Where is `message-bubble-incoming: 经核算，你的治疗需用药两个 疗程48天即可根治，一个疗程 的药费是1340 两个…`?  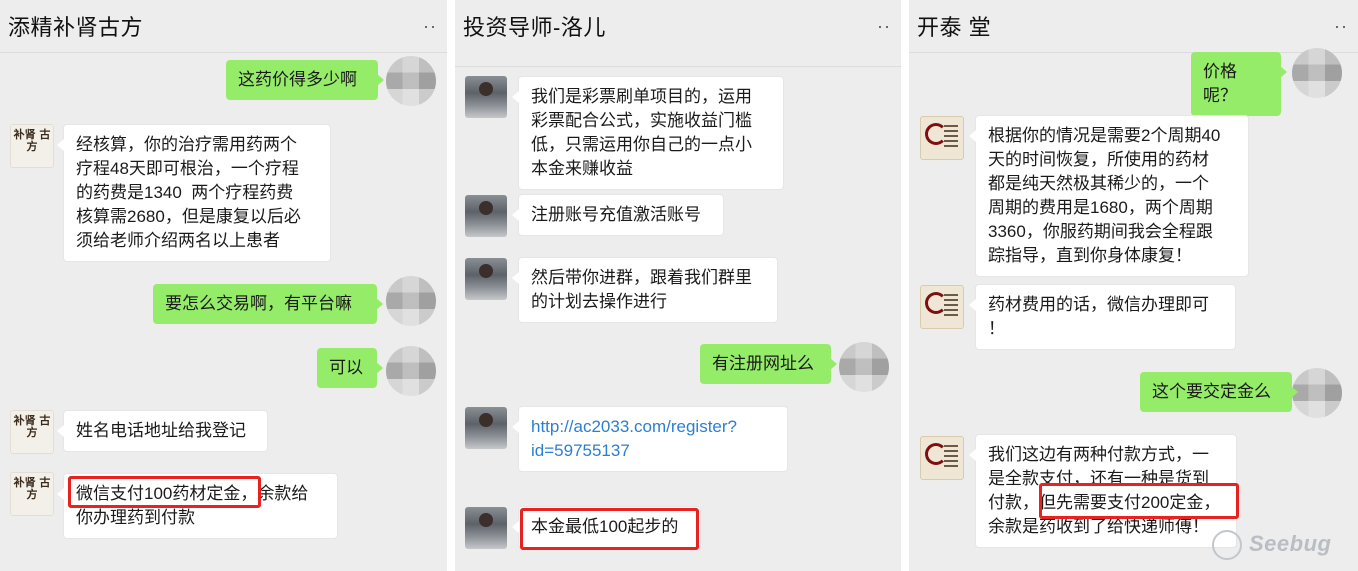
message-bubble-incoming: 经核算，你的治疗需用药两个 疗程48天即可根治，一个疗程 的药费是1340 两个… is located at coordinates (194, 193).